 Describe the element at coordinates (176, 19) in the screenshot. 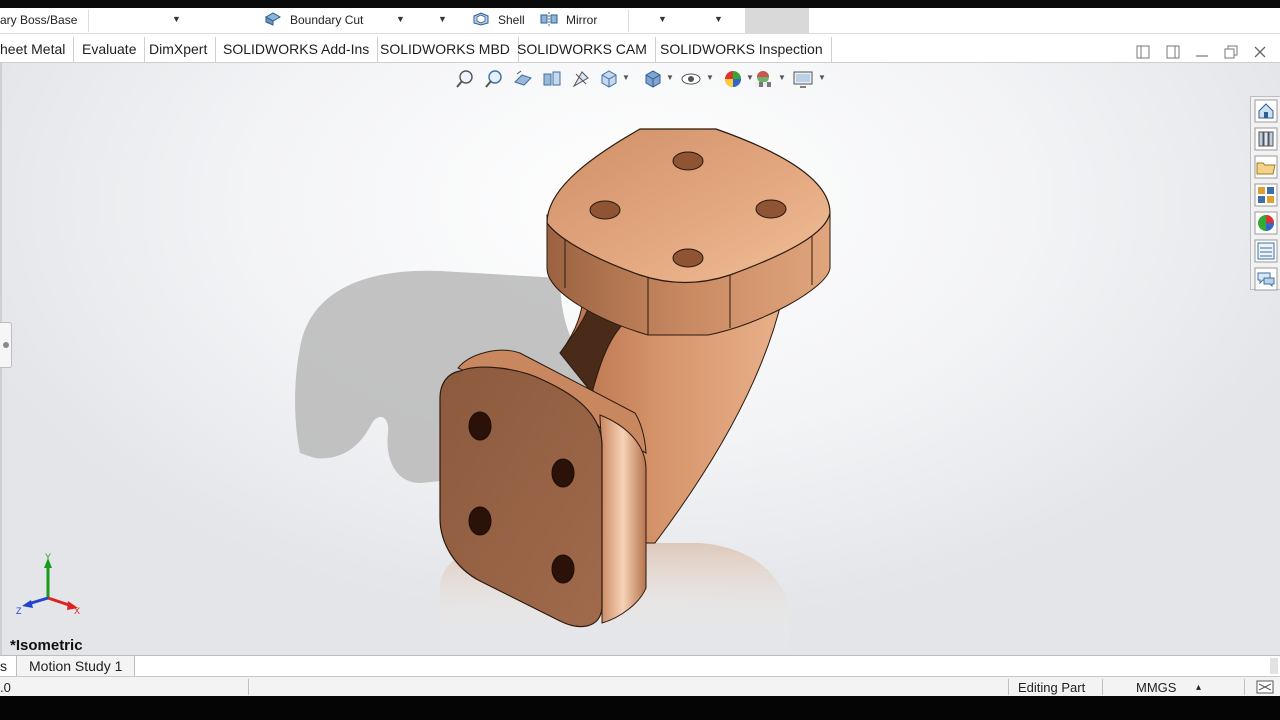

I see `boss-base-dropdown-icon: ▼` at that location.